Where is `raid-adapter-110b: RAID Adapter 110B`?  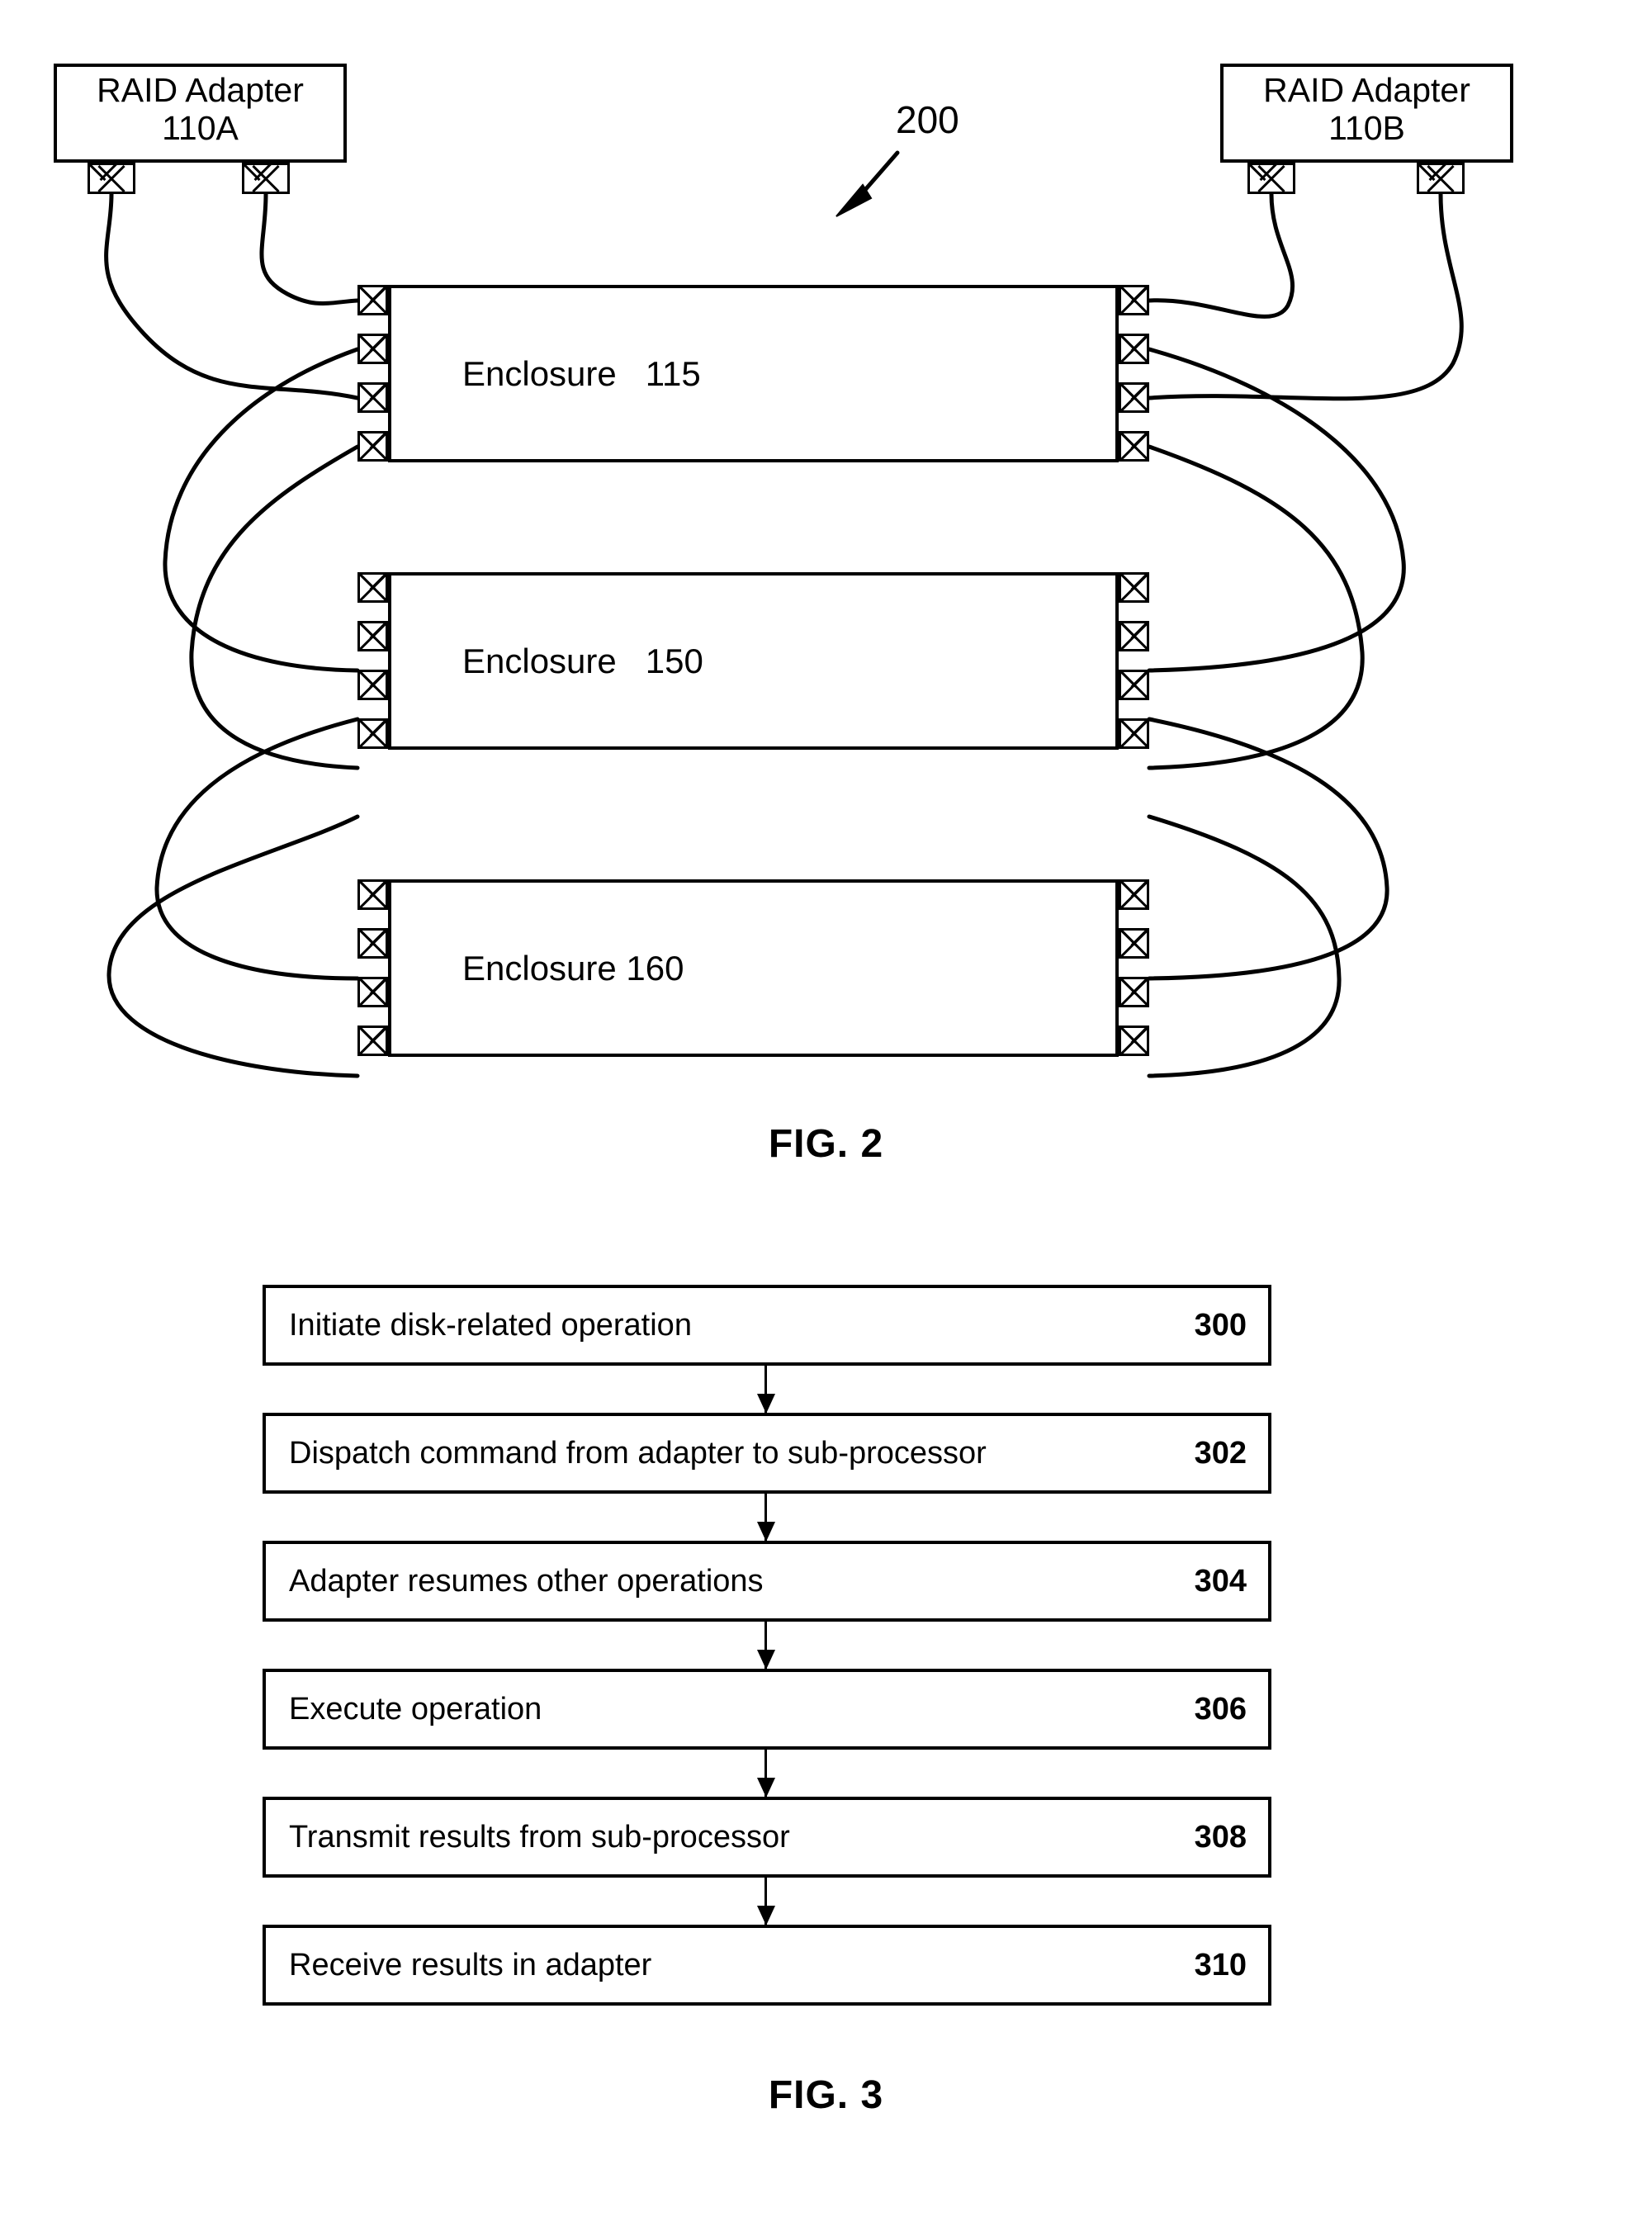 raid-adapter-110b: RAID Adapter 110B is located at coordinates (1366, 113).